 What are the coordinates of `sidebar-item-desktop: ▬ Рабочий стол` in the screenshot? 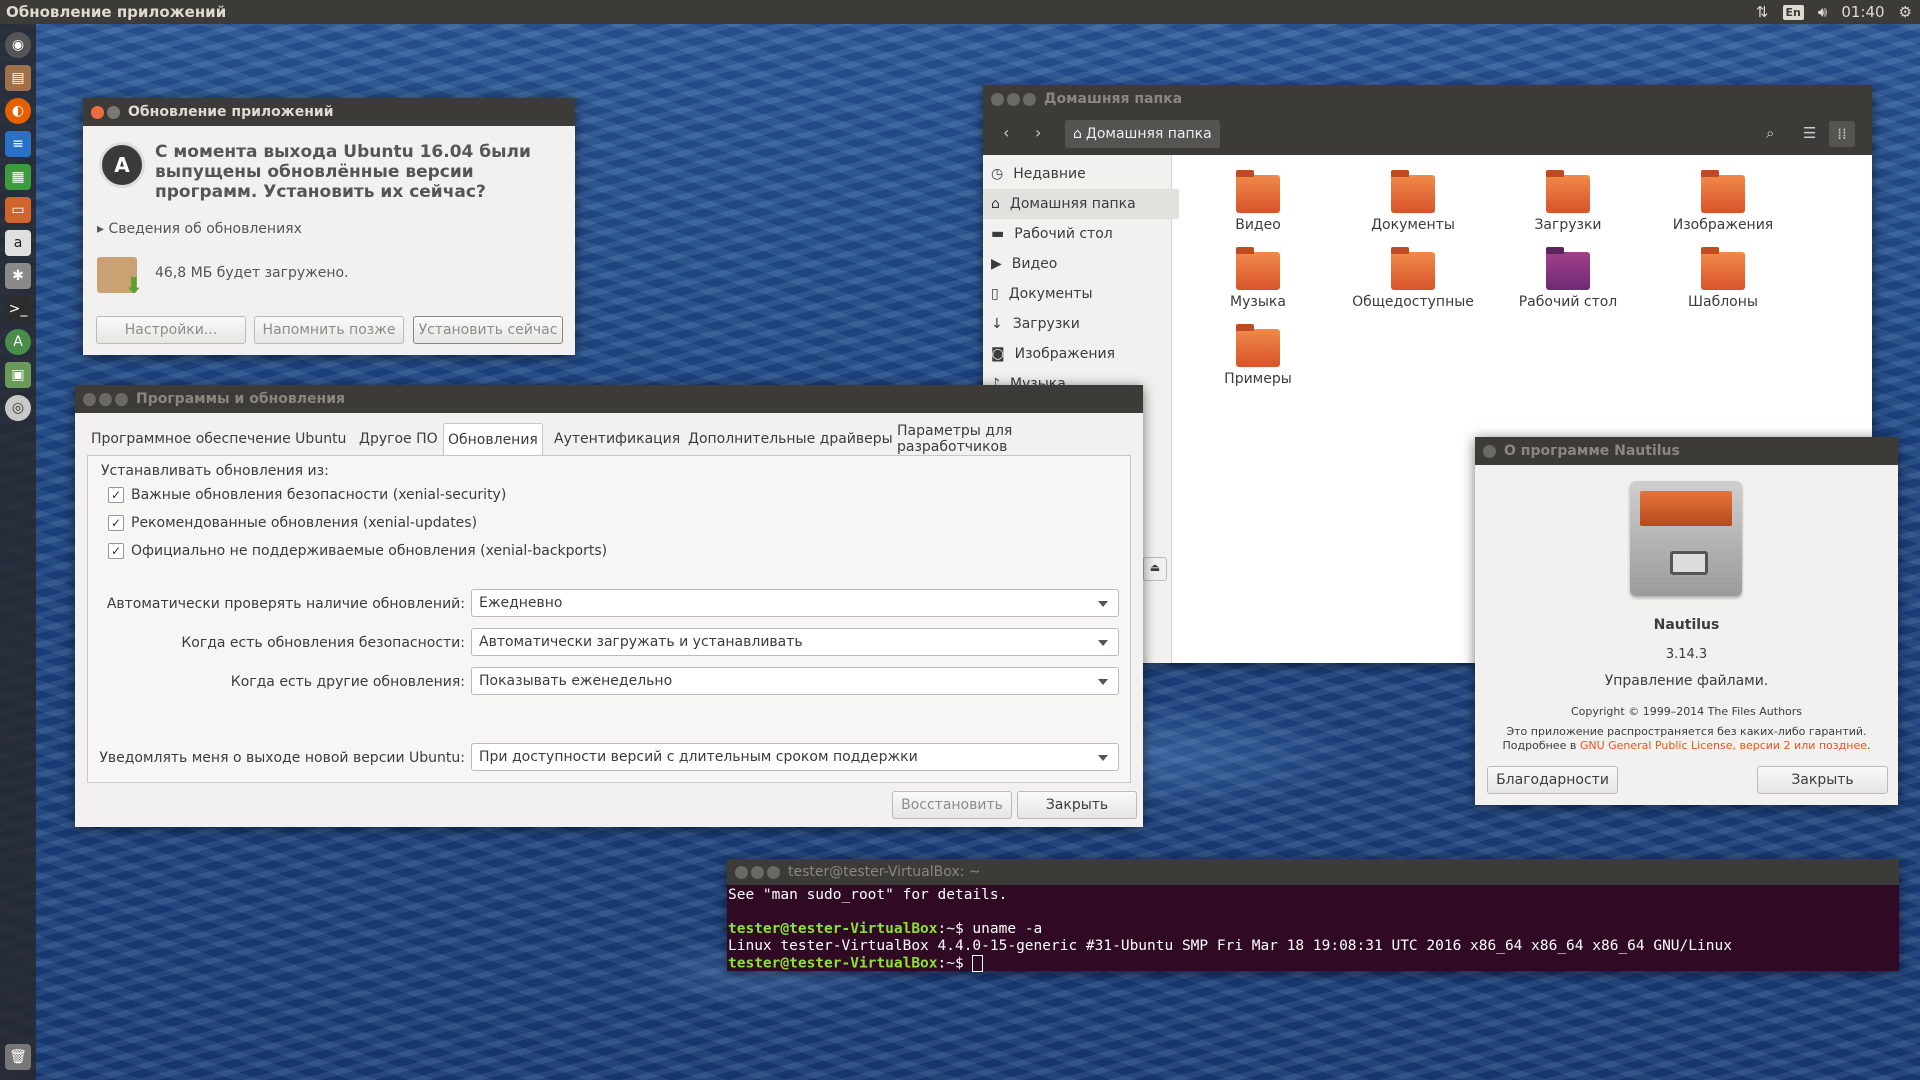 It's located at (1081, 234).